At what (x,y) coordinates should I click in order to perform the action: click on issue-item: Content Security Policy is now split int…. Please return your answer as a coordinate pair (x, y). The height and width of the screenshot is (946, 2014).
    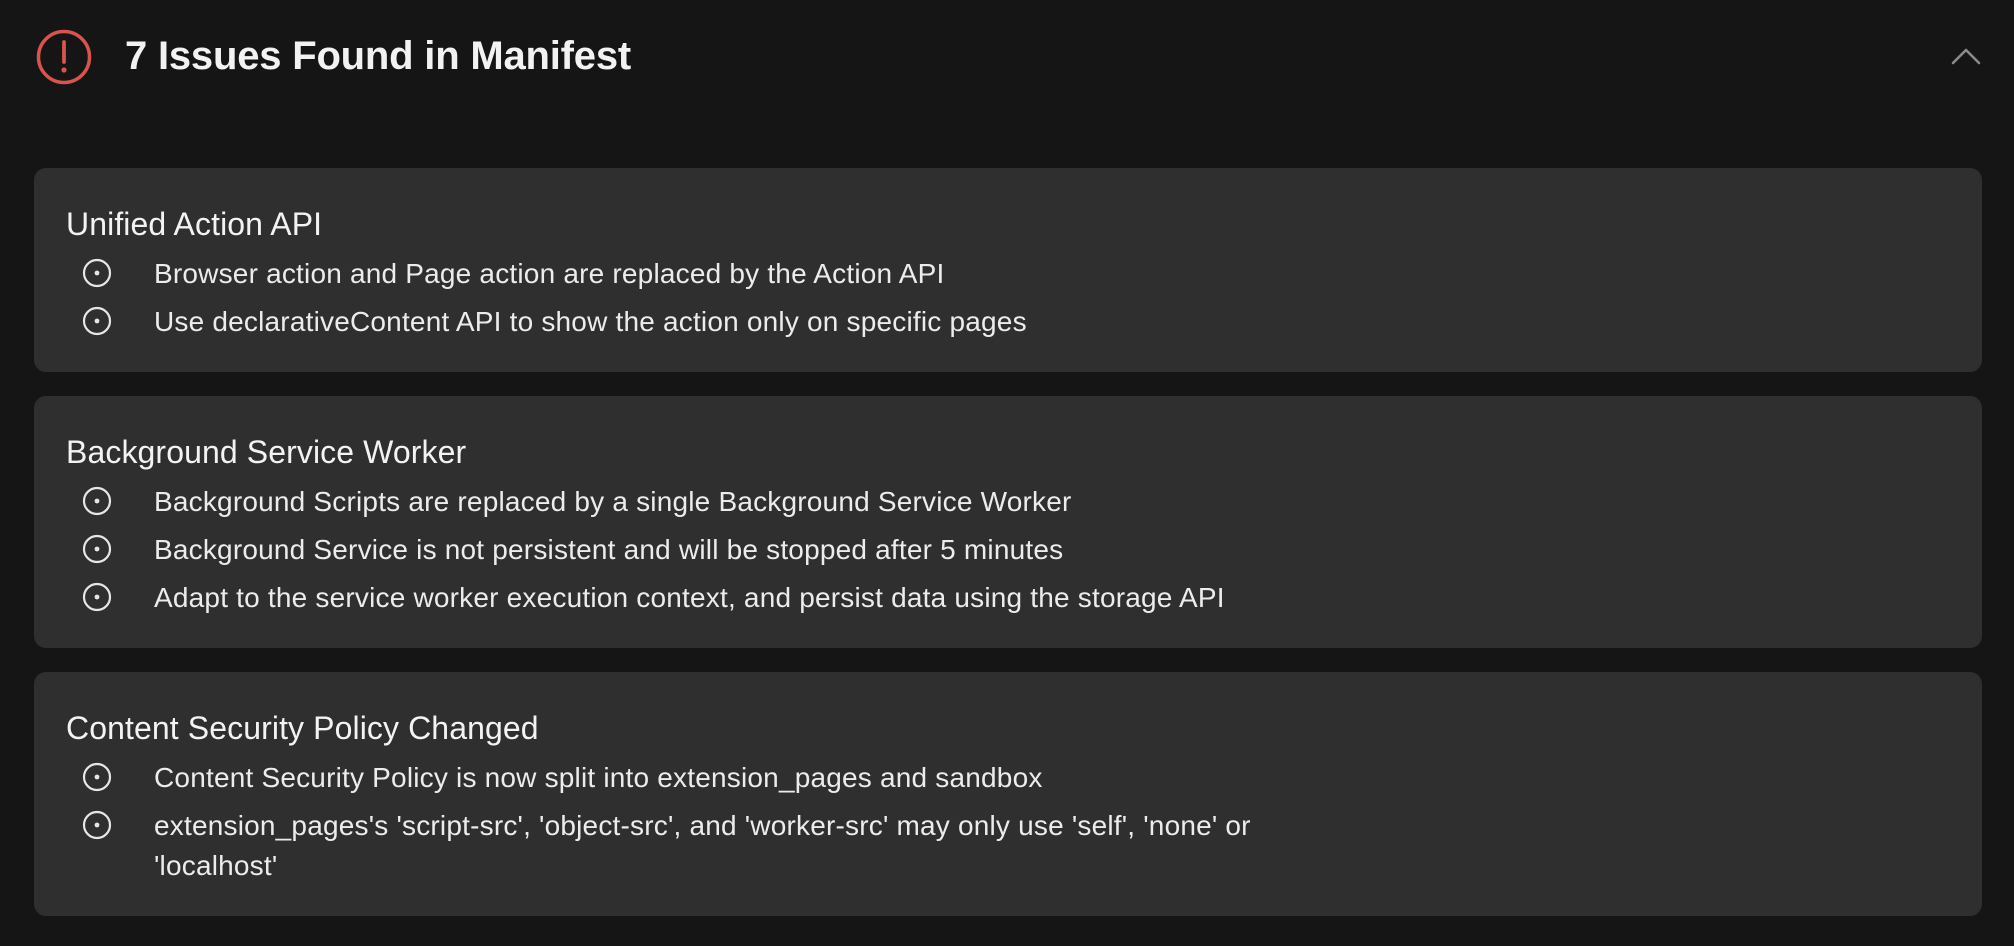
    Looking at the image, I should click on (1008, 778).